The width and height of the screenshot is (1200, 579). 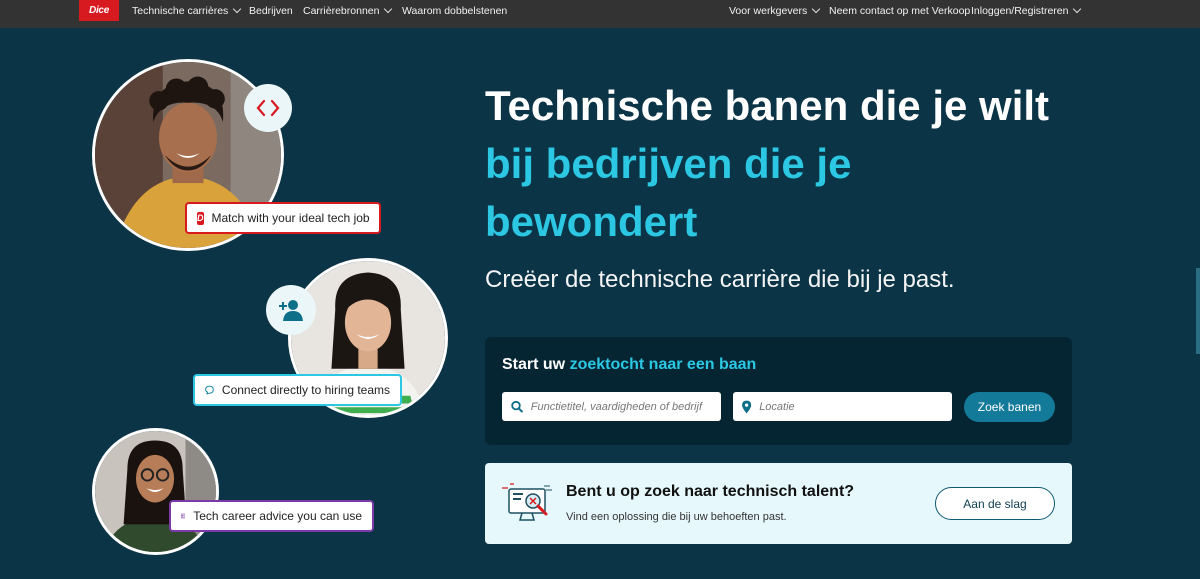 I want to click on hero-title-line1: Technische banen die je wilt, so click(x=767, y=105).